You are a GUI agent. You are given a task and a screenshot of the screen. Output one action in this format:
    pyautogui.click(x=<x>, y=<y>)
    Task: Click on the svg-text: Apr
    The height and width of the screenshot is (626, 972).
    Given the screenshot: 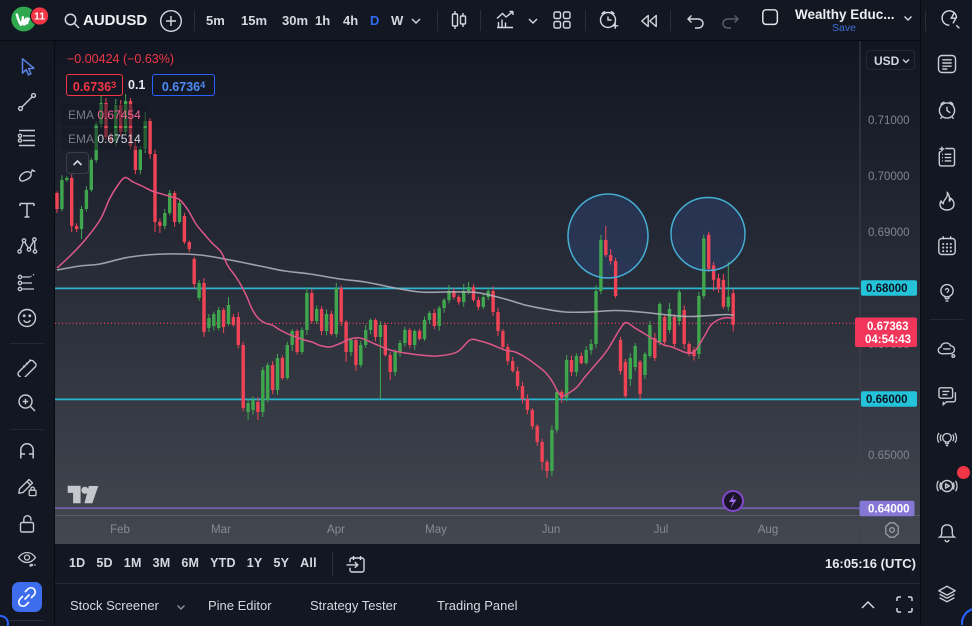 What is the action you would take?
    pyautogui.click(x=336, y=530)
    